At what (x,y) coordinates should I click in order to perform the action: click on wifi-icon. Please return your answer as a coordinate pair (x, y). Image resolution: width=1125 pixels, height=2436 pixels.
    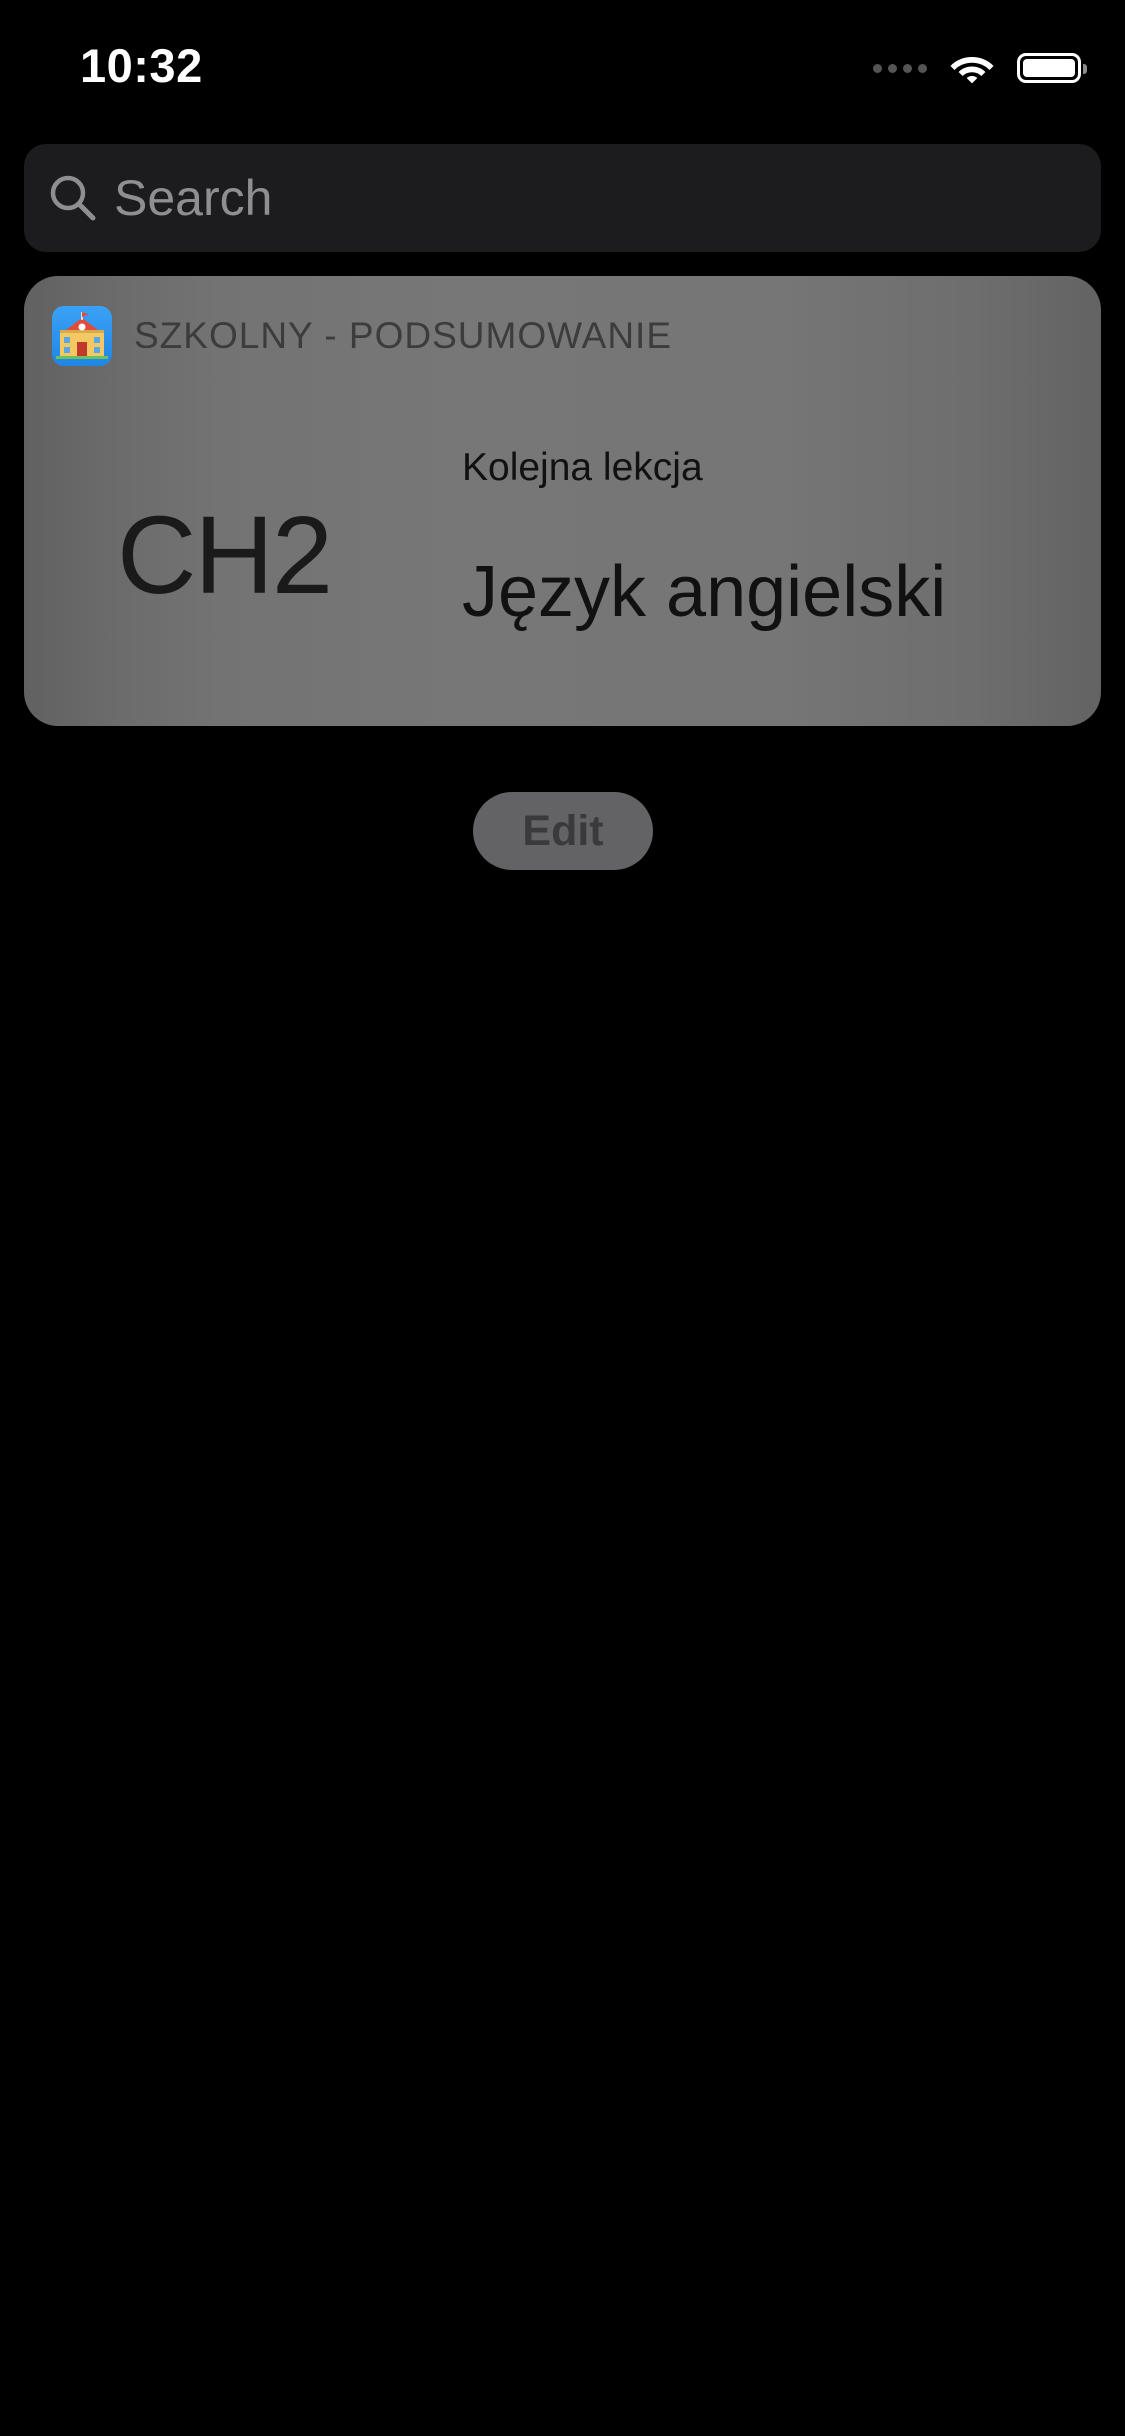
    Looking at the image, I should click on (972, 70).